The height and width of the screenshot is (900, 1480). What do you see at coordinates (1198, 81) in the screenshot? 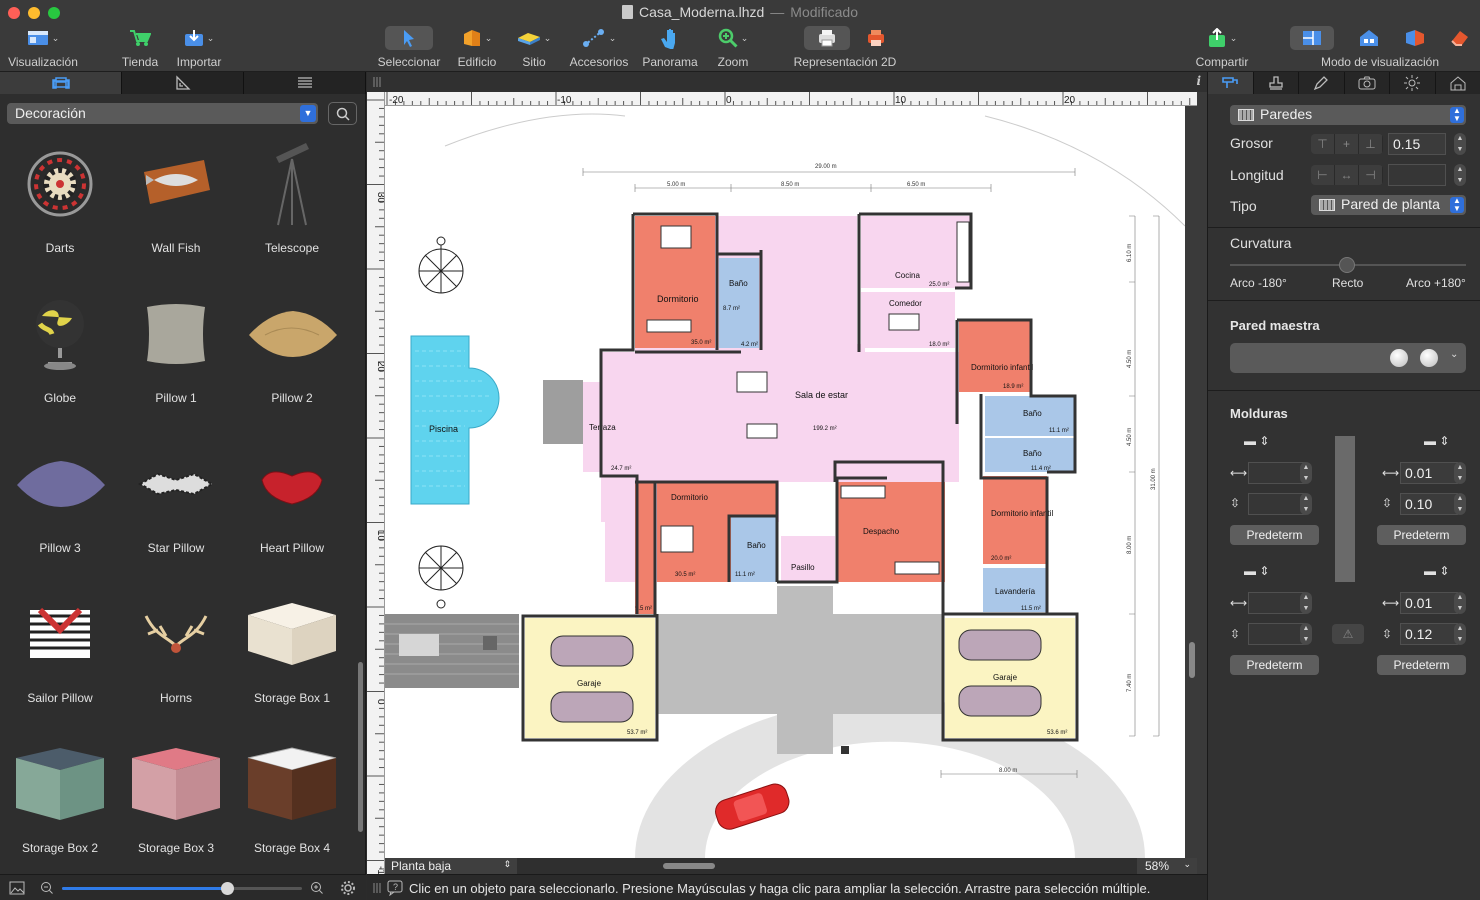
I see `info-icon: i` at bounding box center [1198, 81].